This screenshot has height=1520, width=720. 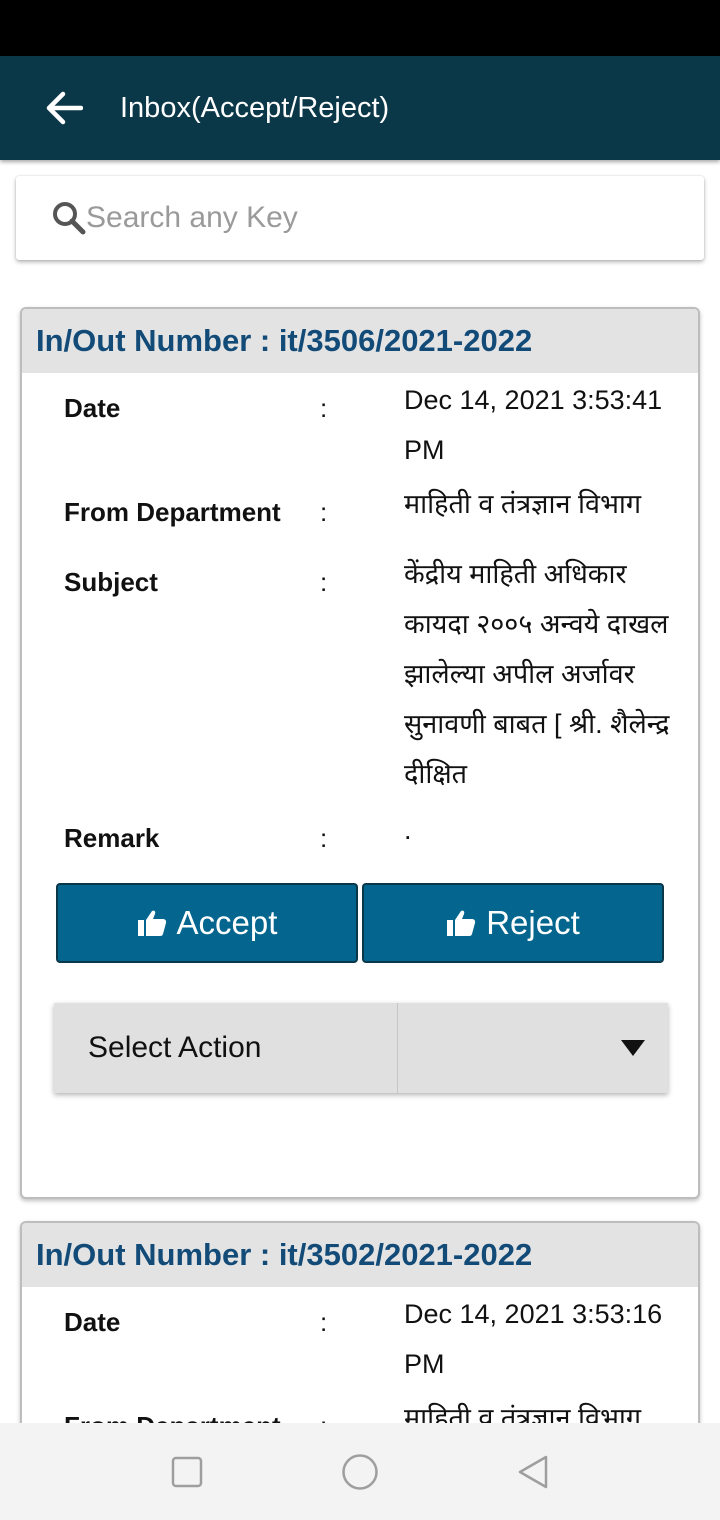 I want to click on card-header: In/Out Number : it/3502/2021-2022, so click(x=360, y=1255).